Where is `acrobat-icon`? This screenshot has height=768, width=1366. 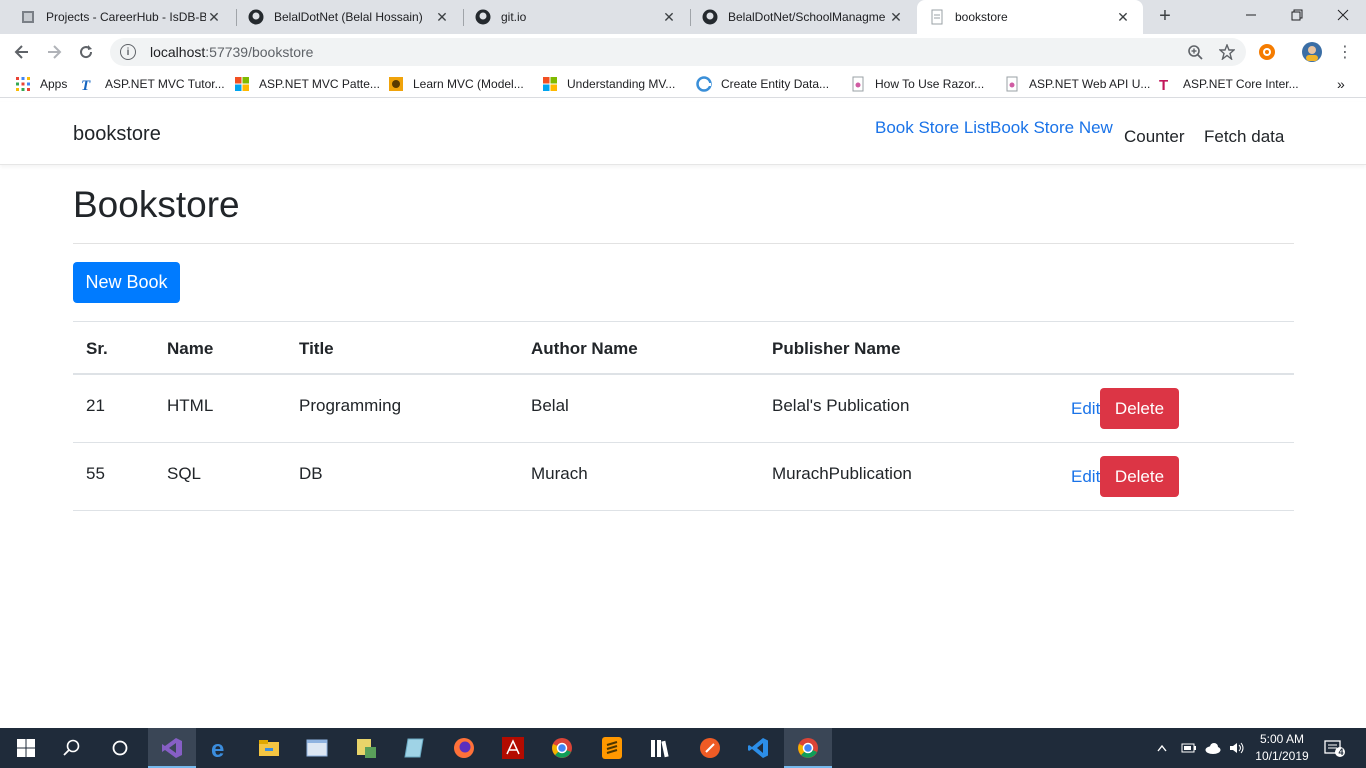 acrobat-icon is located at coordinates (513, 748).